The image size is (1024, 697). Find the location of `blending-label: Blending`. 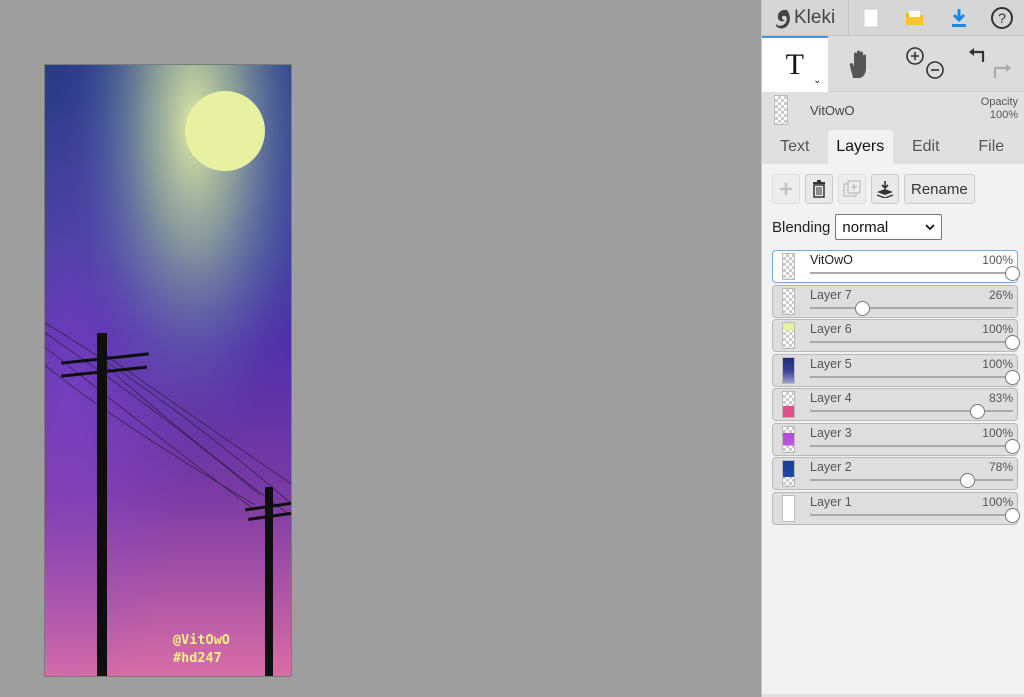

blending-label: Blending is located at coordinates (801, 227).